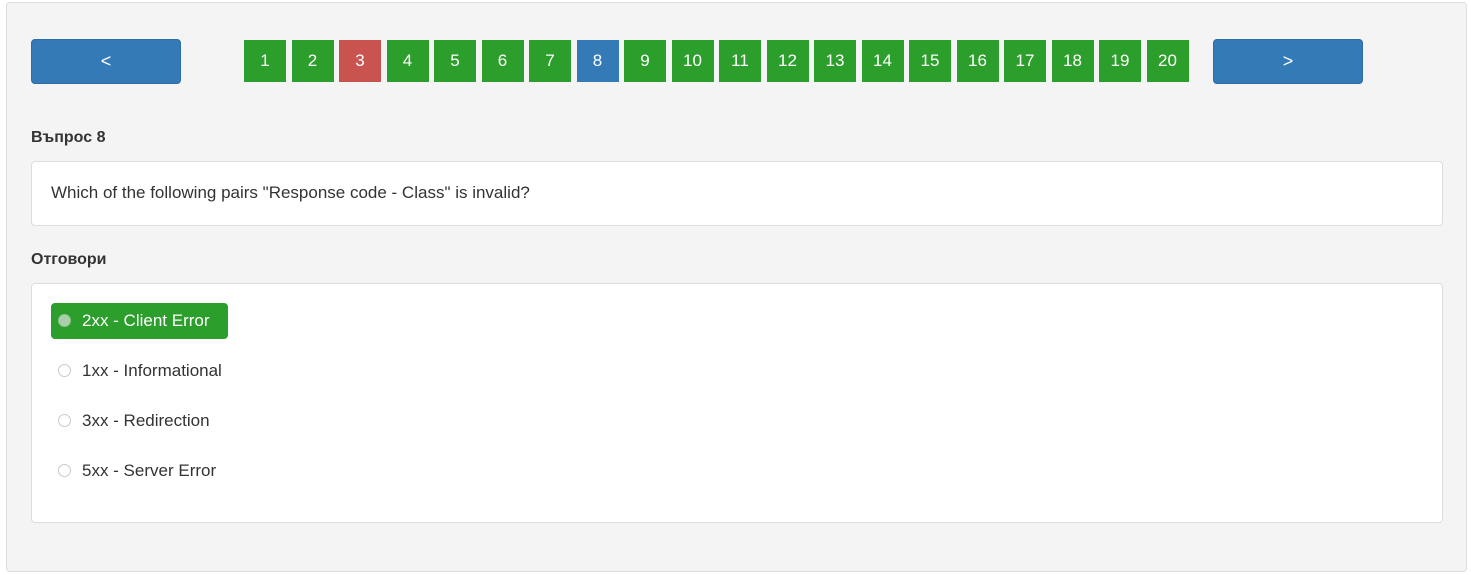  I want to click on page-button: 17, so click(1025, 61).